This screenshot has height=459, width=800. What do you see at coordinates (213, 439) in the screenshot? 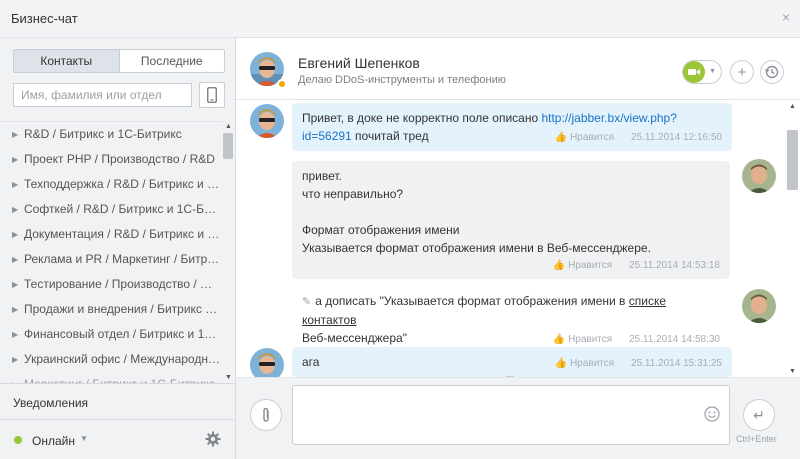
I see `settings-icon` at bounding box center [213, 439].